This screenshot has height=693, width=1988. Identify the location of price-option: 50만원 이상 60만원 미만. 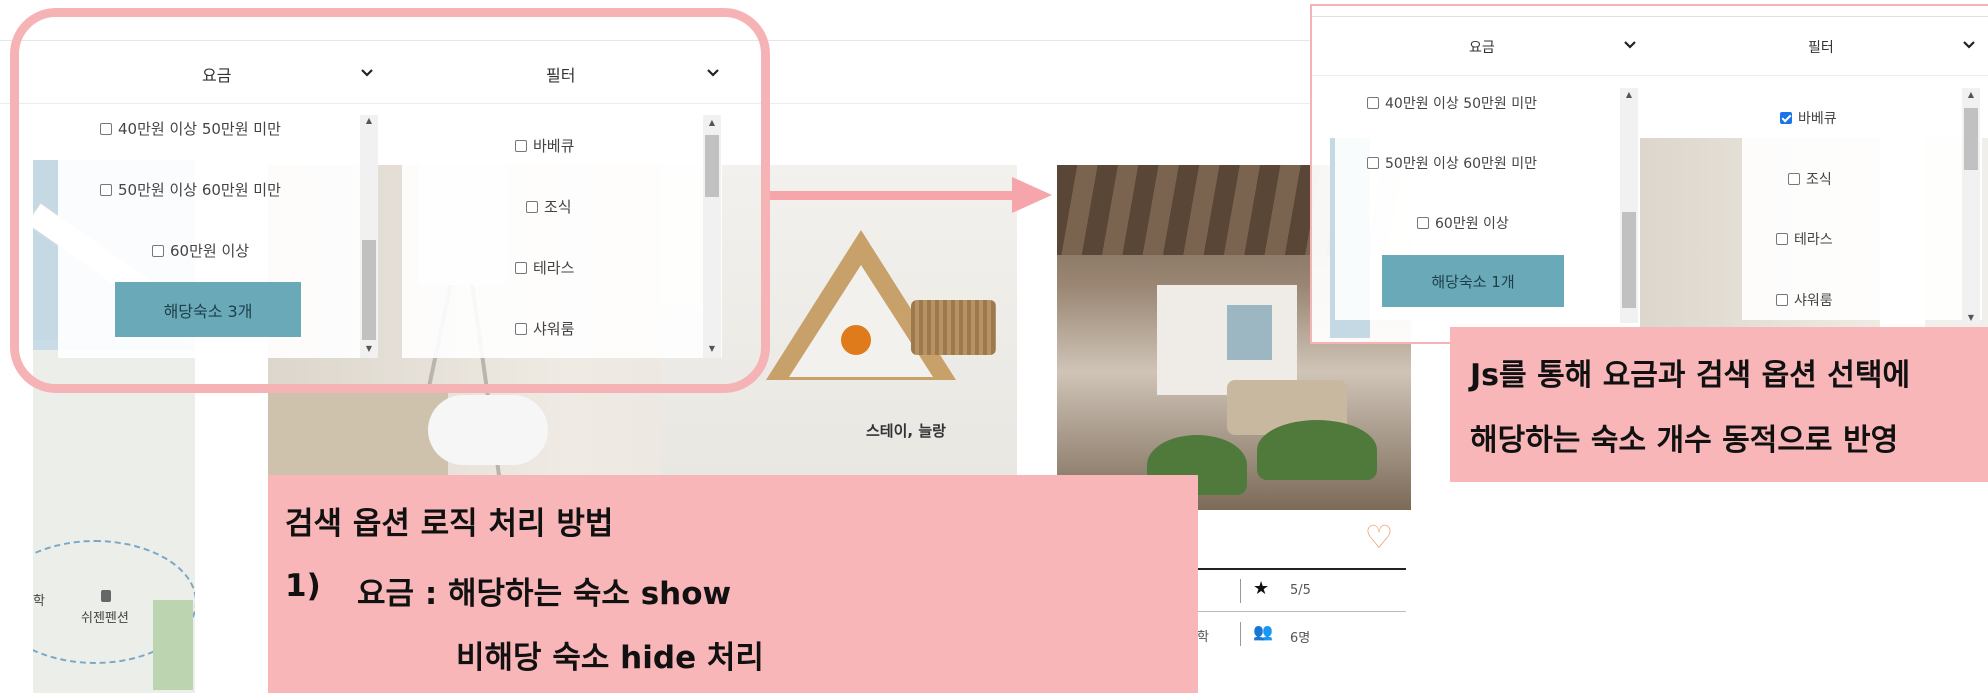
(1452, 163).